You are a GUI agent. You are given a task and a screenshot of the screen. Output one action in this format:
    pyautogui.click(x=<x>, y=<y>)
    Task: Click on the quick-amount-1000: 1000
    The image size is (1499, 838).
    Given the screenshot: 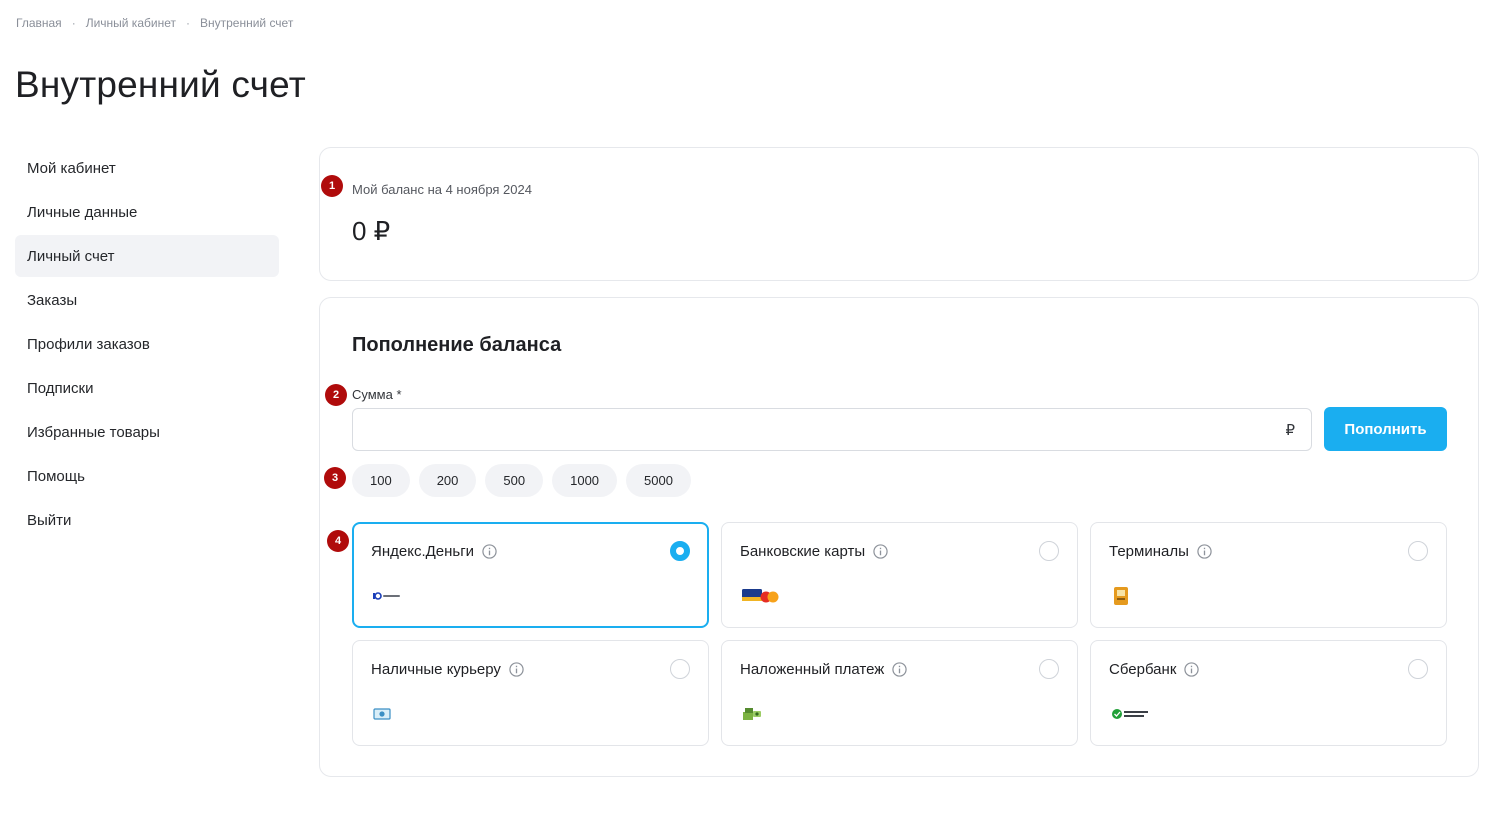 What is the action you would take?
    pyautogui.click(x=585, y=480)
    